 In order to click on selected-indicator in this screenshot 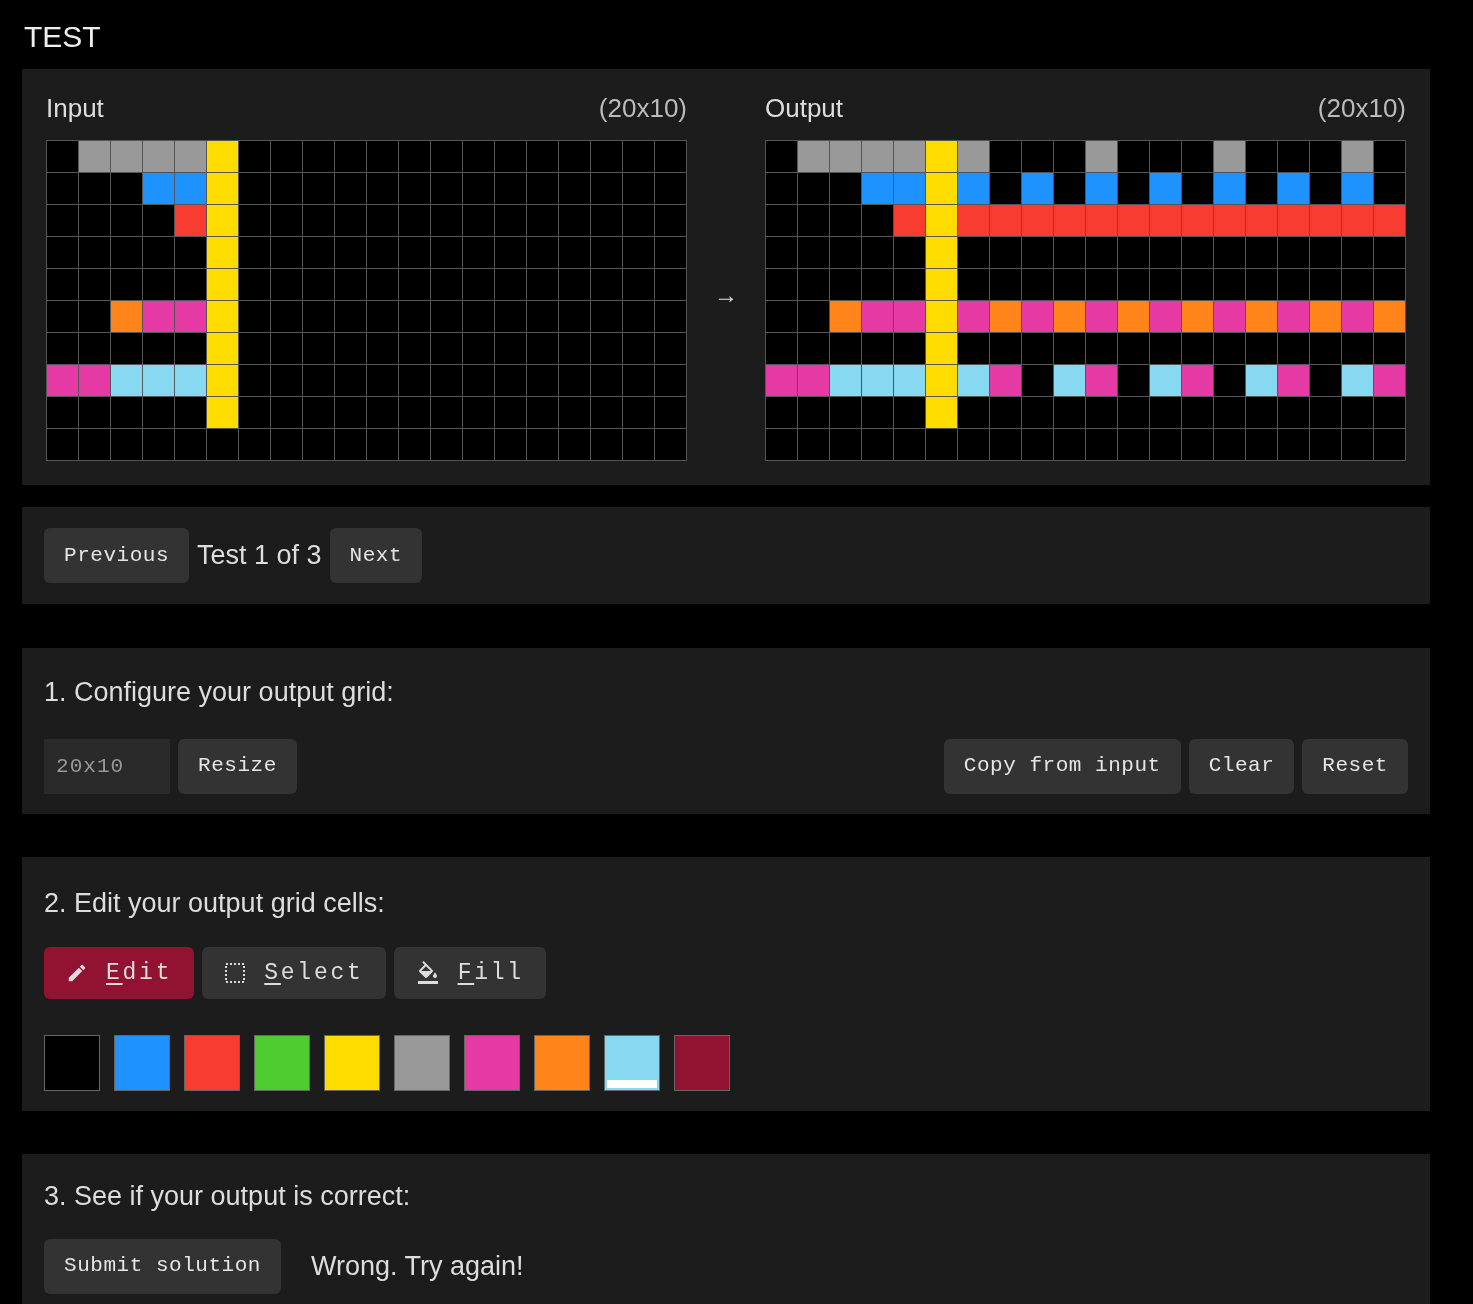, I will do `click(632, 1084)`.